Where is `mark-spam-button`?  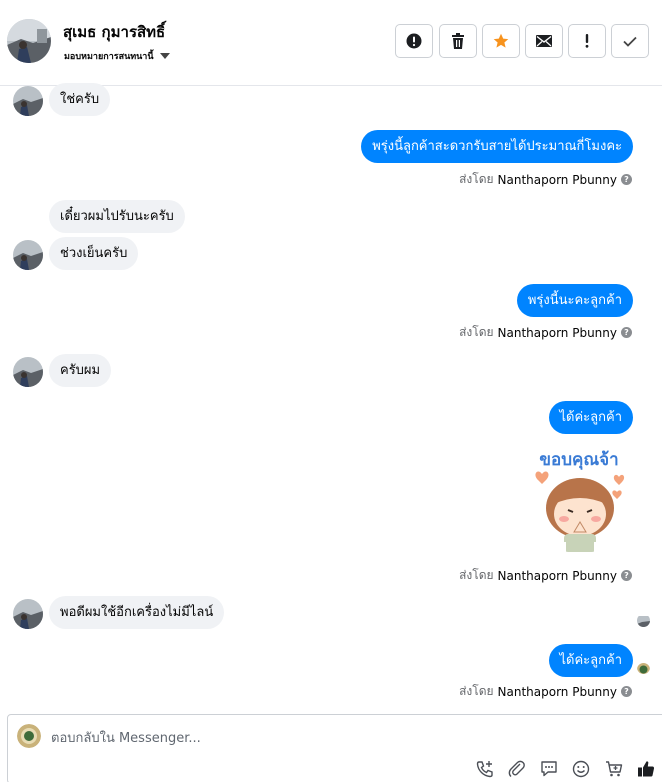 mark-spam-button is located at coordinates (414, 41).